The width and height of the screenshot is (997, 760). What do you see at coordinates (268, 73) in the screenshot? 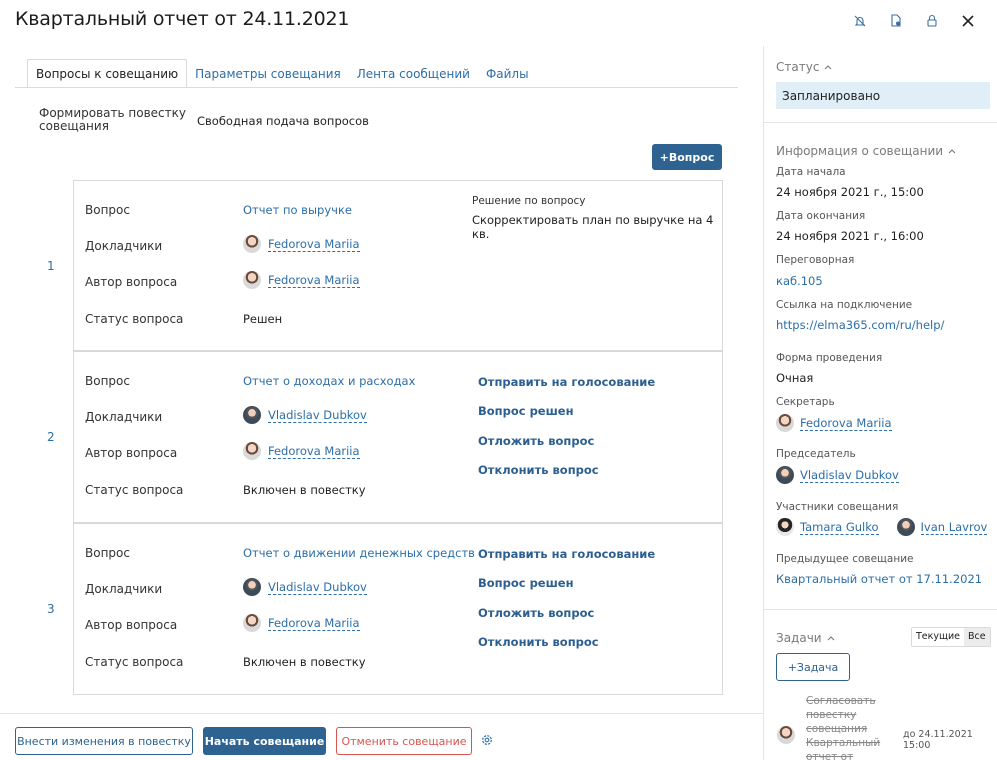
I see `tab-parameters: Параметры совещания` at bounding box center [268, 73].